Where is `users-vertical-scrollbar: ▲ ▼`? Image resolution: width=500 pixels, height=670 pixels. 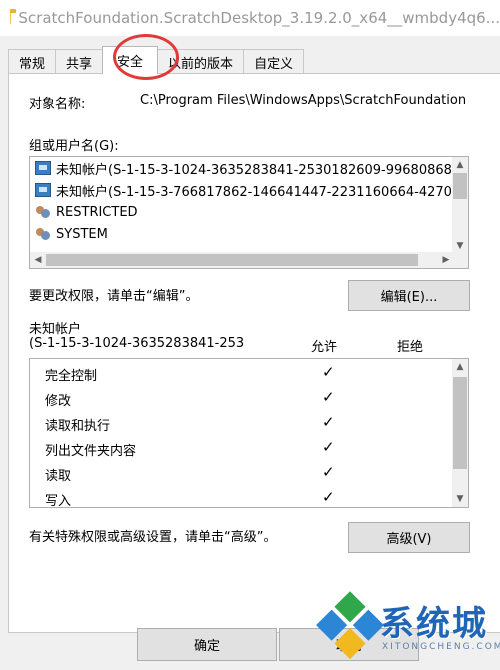 users-vertical-scrollbar: ▲ ▼ is located at coordinates (460, 205).